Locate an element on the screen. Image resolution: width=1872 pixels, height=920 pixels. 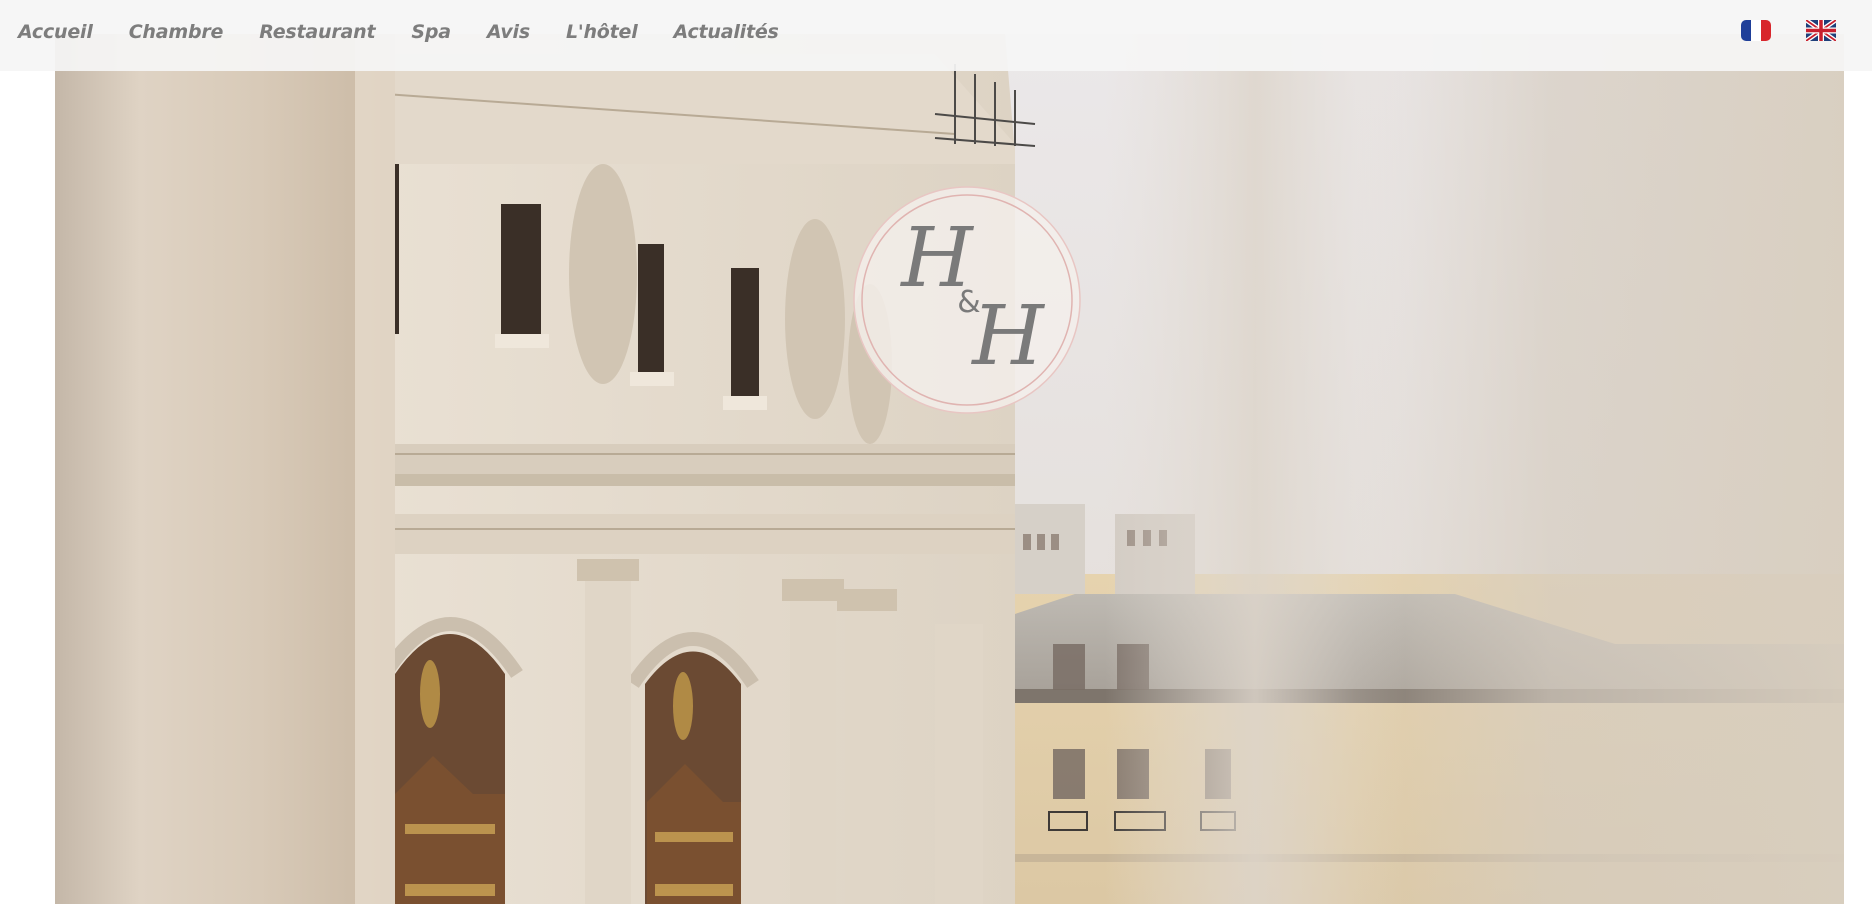
nav-item-actualites: Actualités is located at coordinates (726, 32).